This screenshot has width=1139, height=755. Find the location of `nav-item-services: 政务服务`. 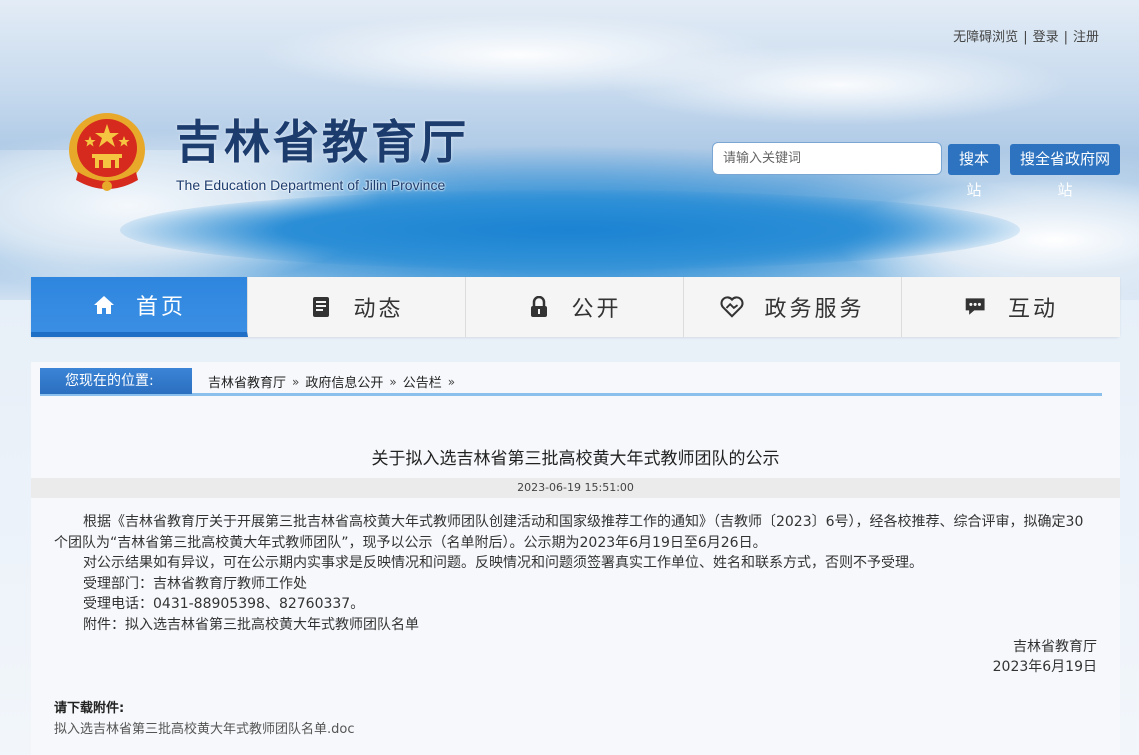

nav-item-services: 政务服务 is located at coordinates (793, 307).